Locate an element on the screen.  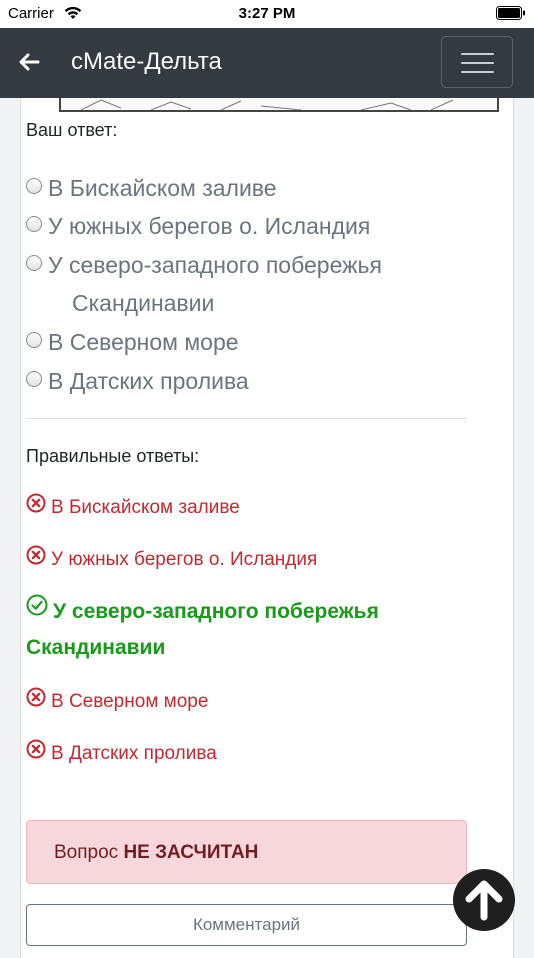
scroll-to-top-button is located at coordinates (484, 900).